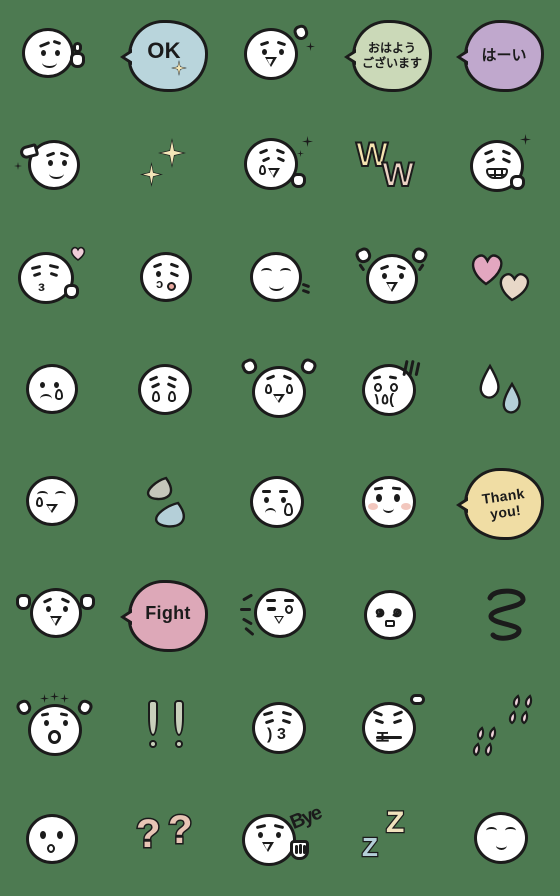  I want to click on sticker-cell-face-happy-smile, so click(280, 280).